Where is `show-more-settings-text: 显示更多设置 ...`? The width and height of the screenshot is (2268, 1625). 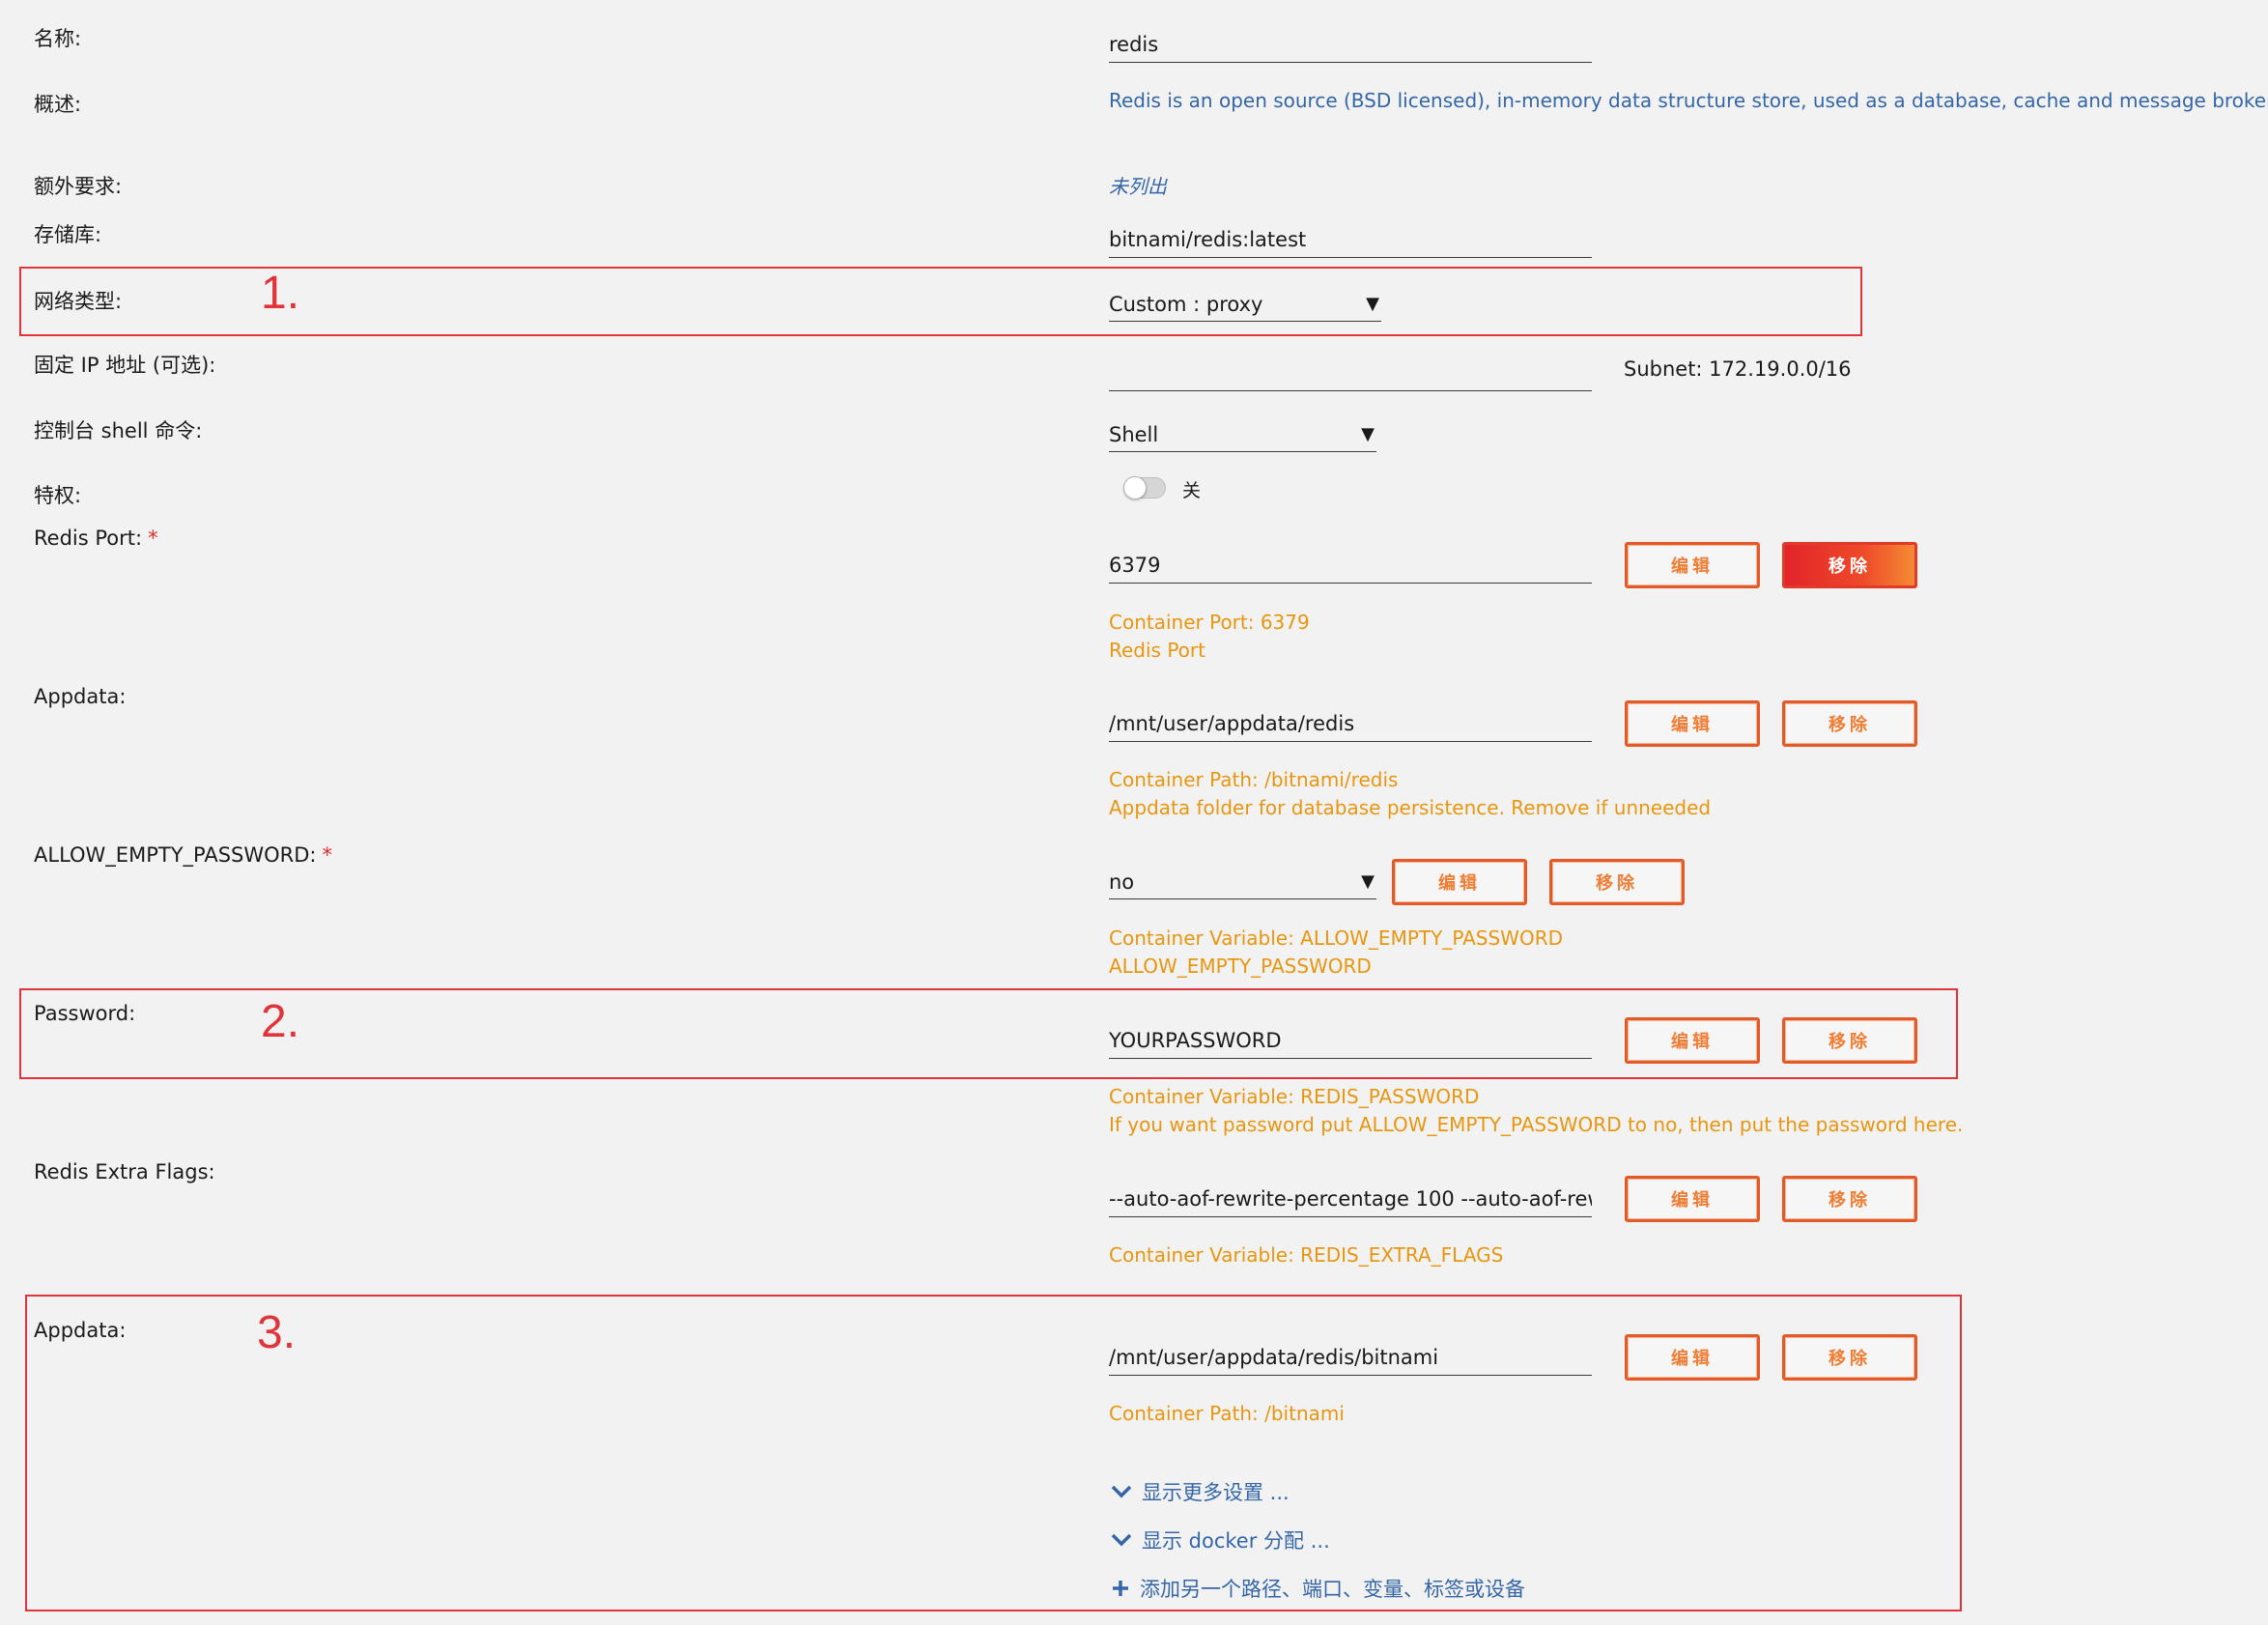 show-more-settings-text: 显示更多设置 ... is located at coordinates (1216, 1492).